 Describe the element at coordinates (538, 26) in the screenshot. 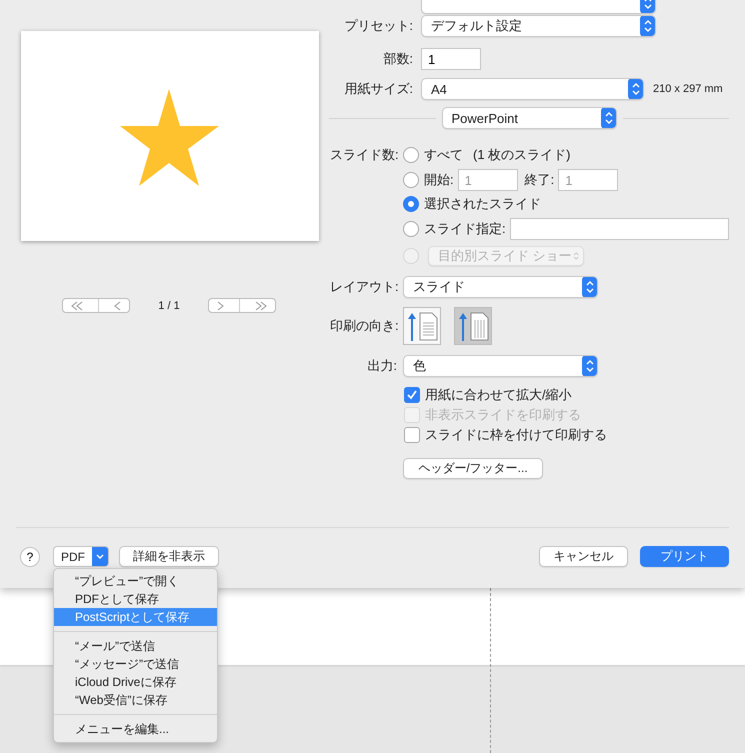

I see `popup-button: デフォルト設定` at that location.